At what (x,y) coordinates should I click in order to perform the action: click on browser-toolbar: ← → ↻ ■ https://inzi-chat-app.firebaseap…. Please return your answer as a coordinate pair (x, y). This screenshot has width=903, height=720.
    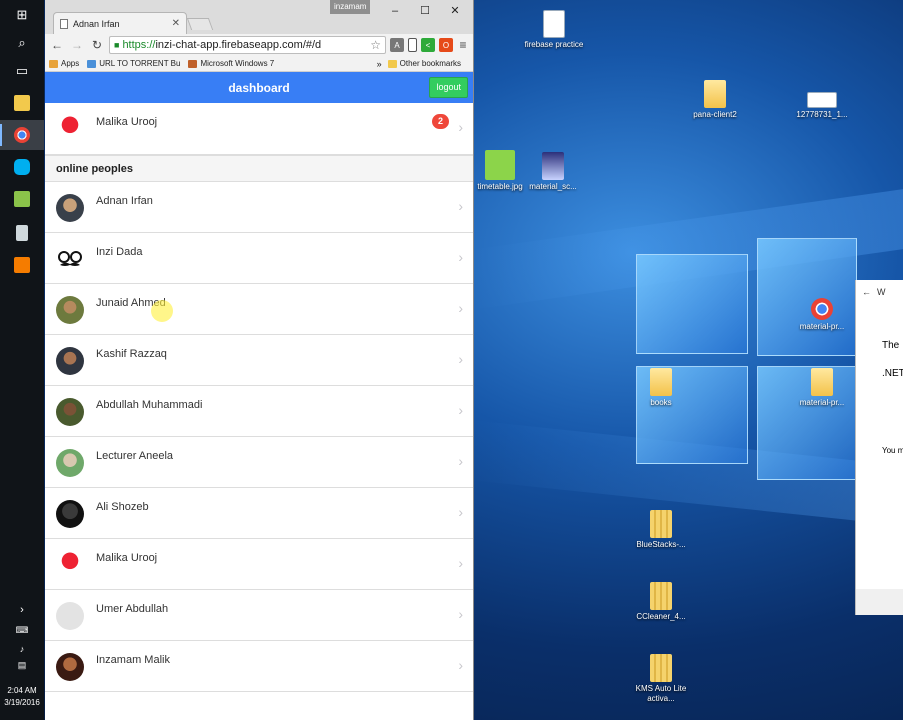
    Looking at the image, I should click on (259, 45).